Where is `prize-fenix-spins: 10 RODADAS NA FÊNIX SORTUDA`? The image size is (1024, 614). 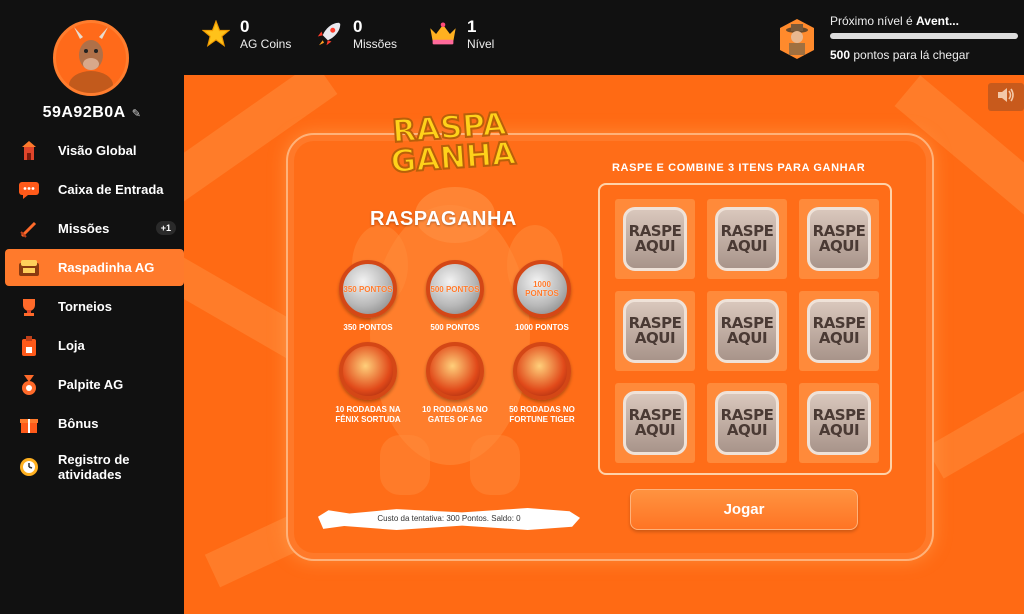 prize-fenix-spins: 10 RODADAS NA FÊNIX SORTUDA is located at coordinates (368, 383).